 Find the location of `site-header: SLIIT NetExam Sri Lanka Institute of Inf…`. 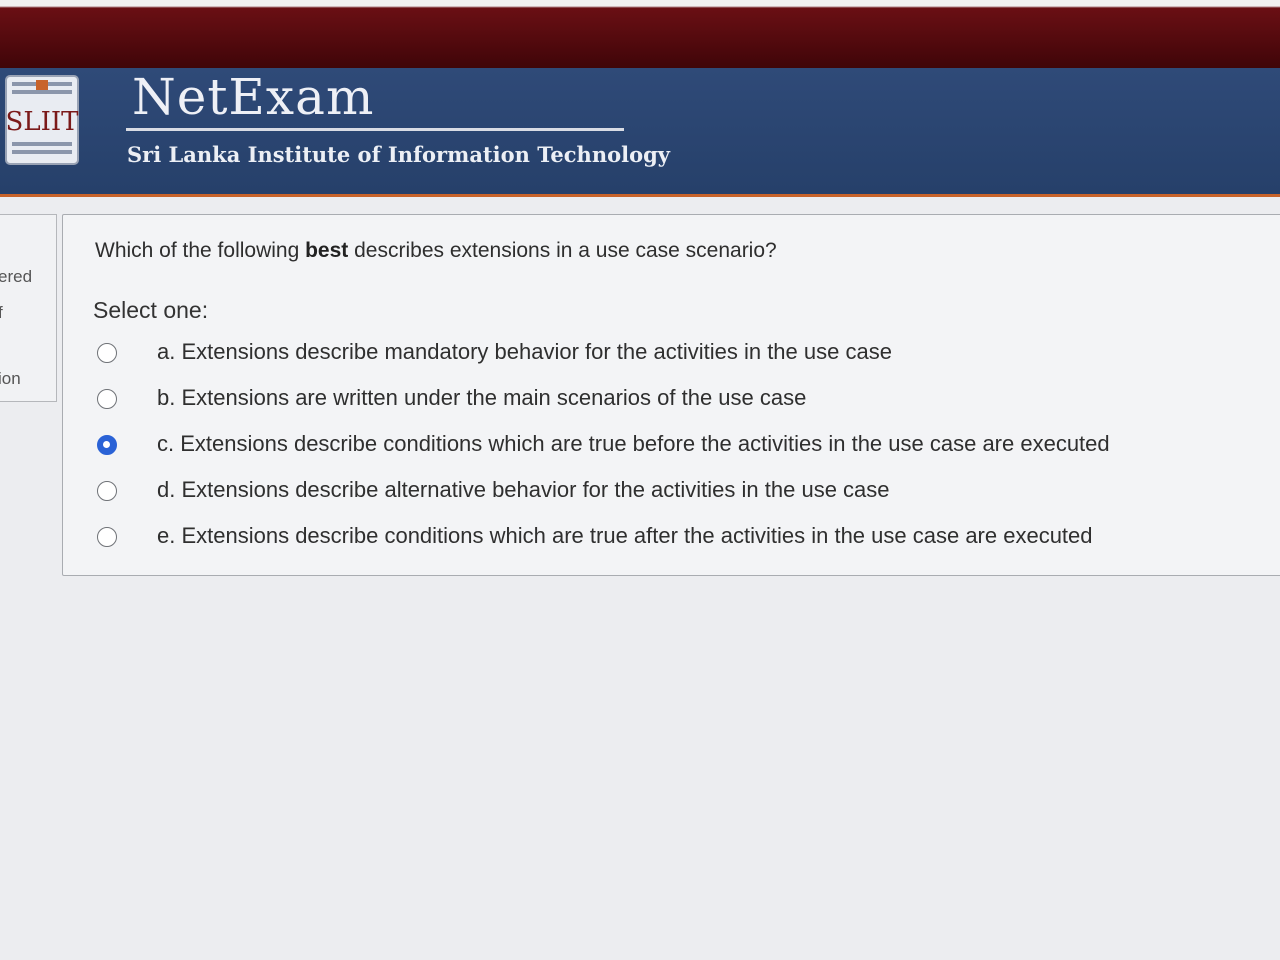

site-header: SLIIT NetExam Sri Lanka Institute of Inf… is located at coordinates (640, 132).